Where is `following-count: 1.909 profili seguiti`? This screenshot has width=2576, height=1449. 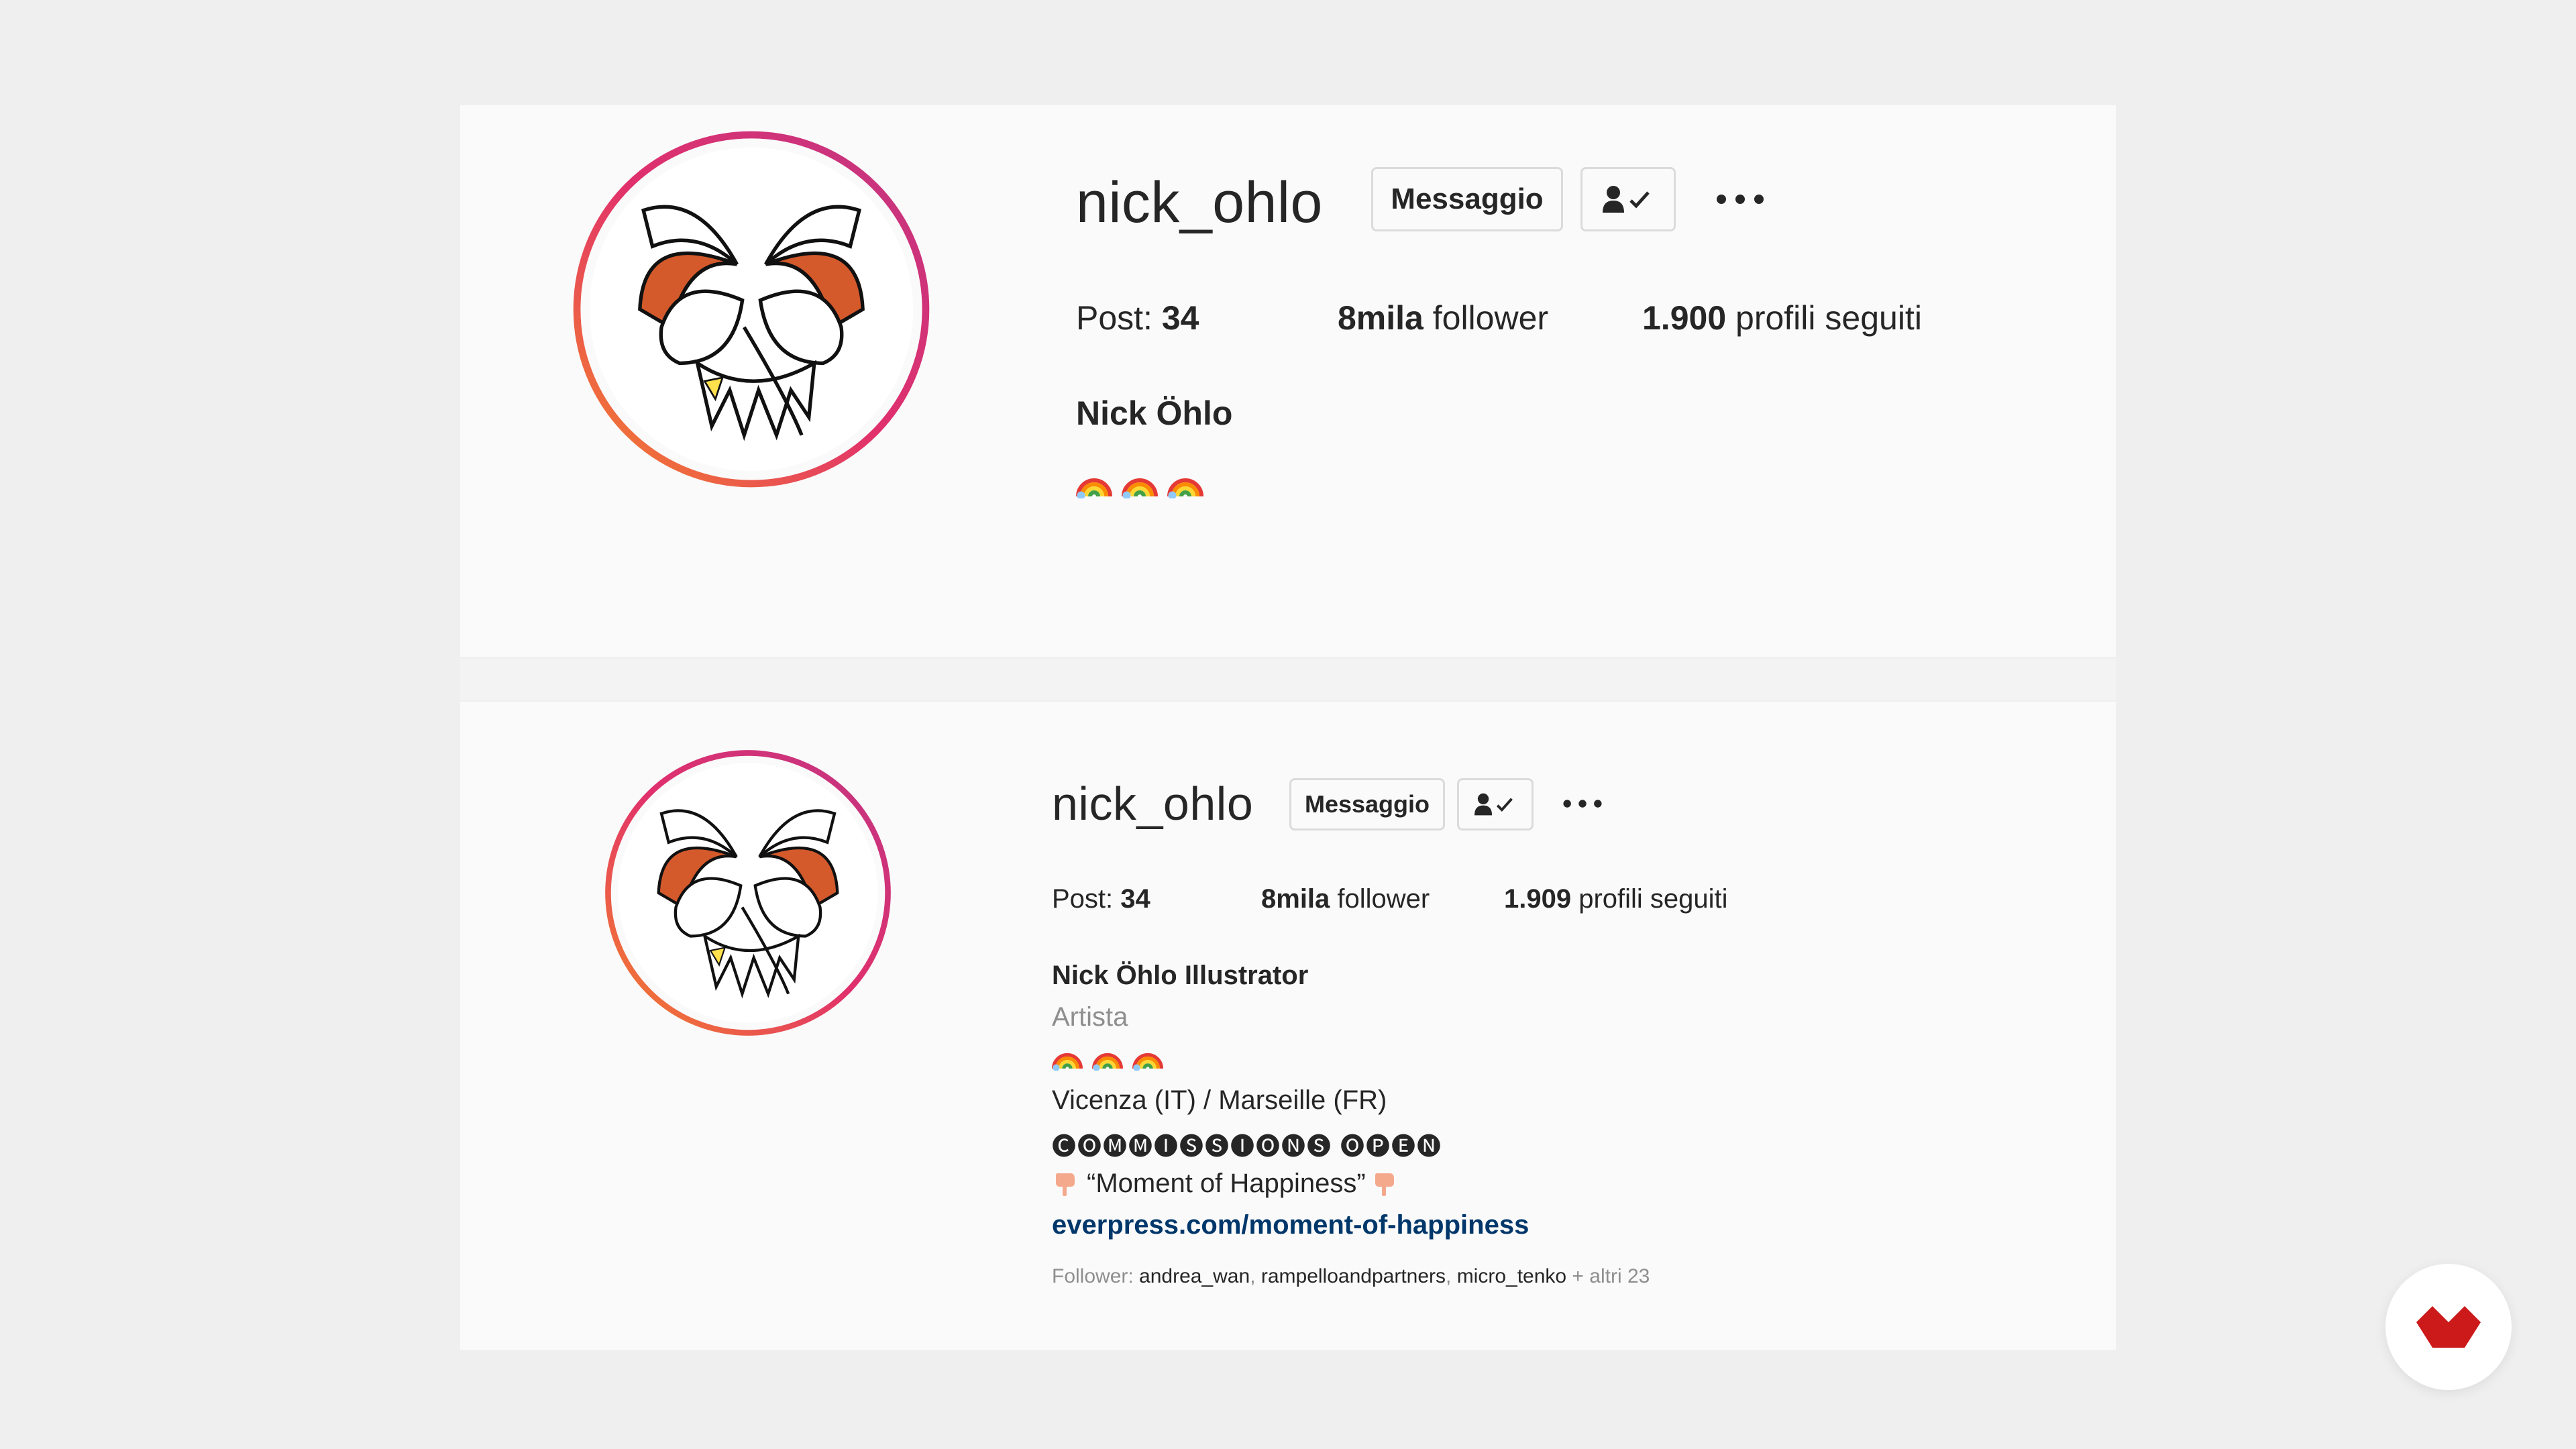 following-count: 1.909 profili seguiti is located at coordinates (1616, 899).